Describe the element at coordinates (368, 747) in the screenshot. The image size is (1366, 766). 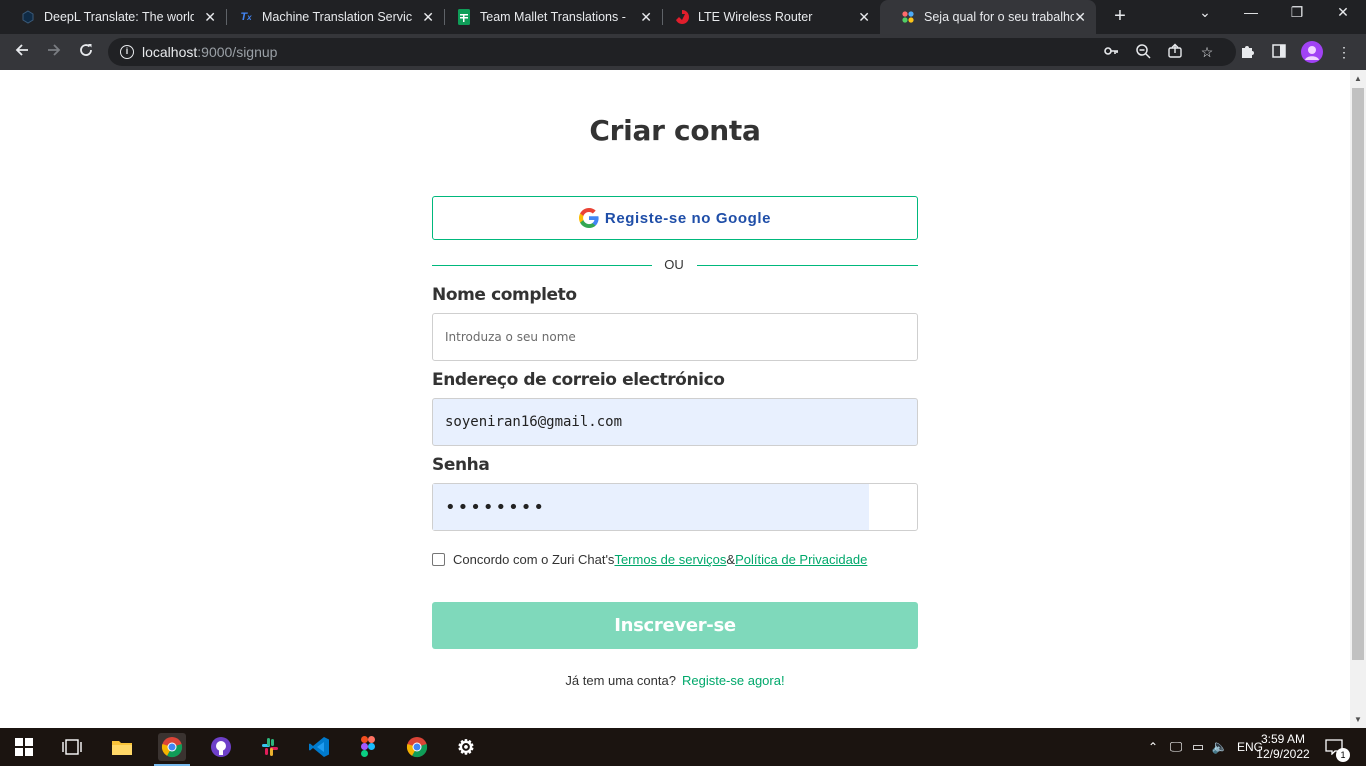
I see `figma-icon` at that location.